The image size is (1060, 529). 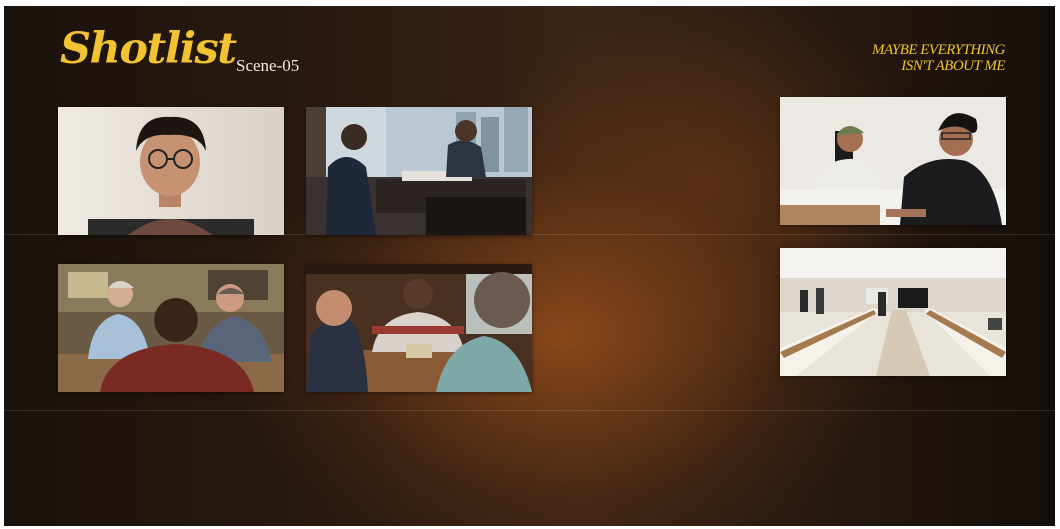 I want to click on scene-label: Scene-05, so click(x=268, y=65).